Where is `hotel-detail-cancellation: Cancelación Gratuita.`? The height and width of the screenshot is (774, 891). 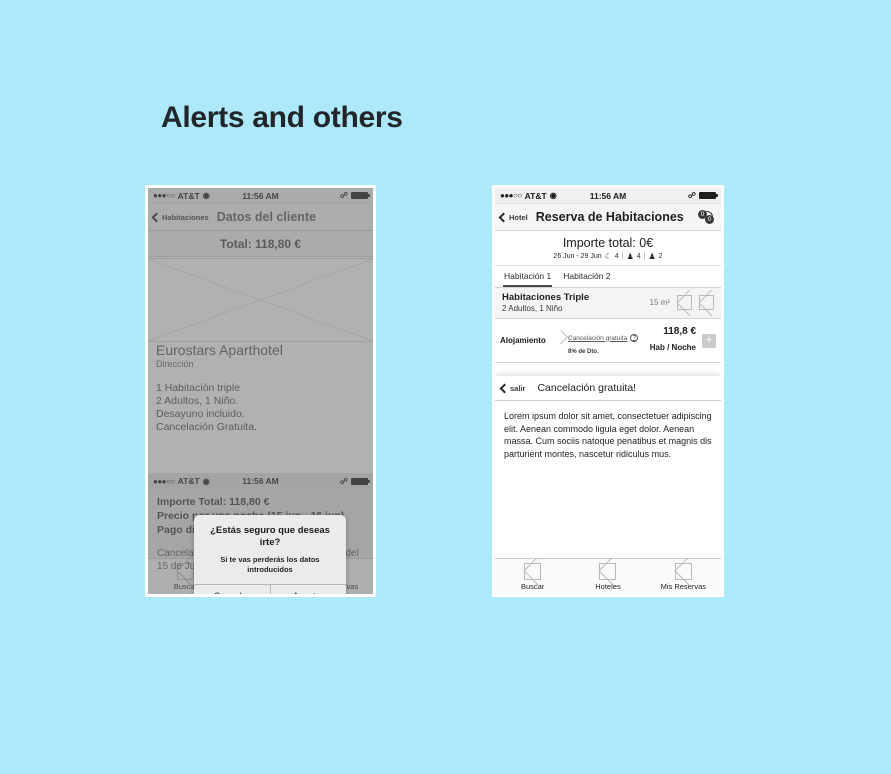
hotel-detail-cancellation: Cancelación Gratuita. is located at coordinates (206, 427).